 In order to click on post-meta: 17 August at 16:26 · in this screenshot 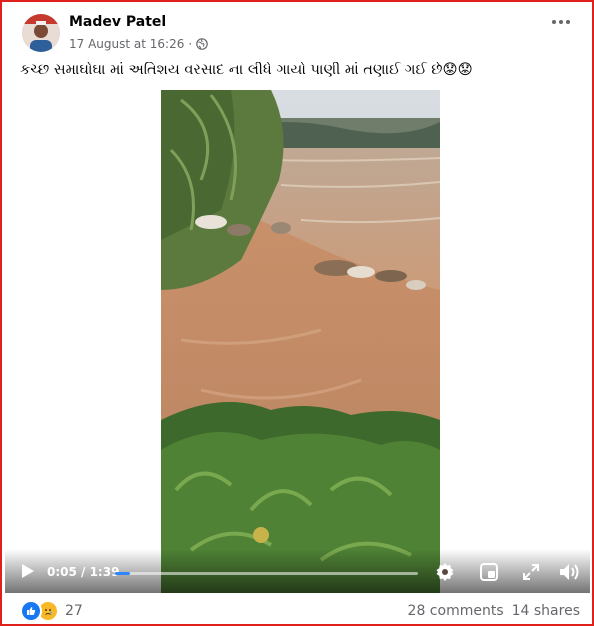, I will do `click(138, 44)`.